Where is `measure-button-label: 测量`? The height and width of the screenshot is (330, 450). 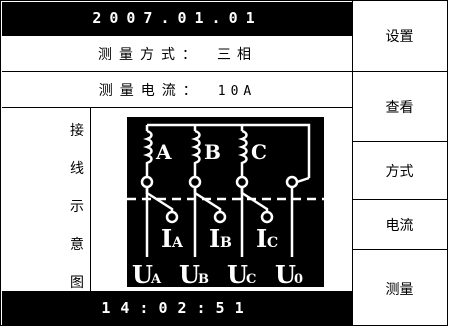 measure-button-label: 测量 is located at coordinates (399, 289).